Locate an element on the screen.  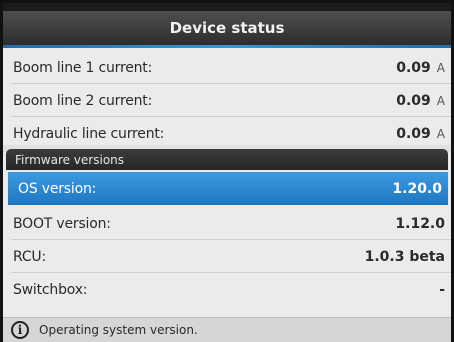
top-strip is located at coordinates (227, 7).